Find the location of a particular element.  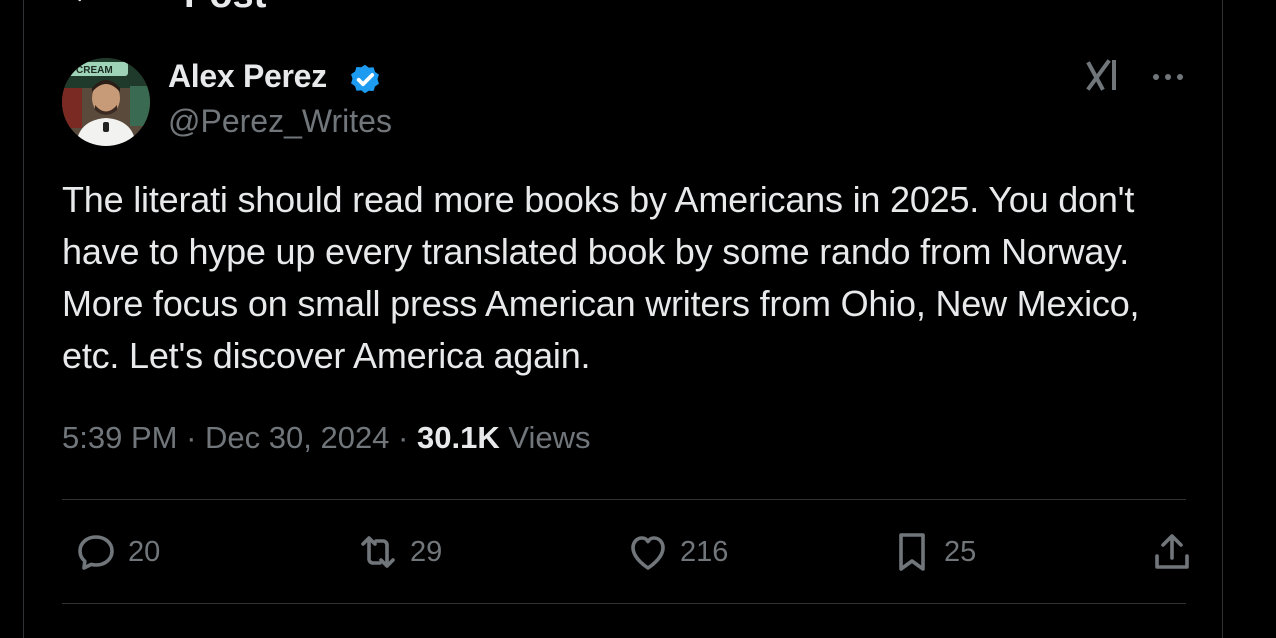

like-button: 216 is located at coordinates (676, 552).